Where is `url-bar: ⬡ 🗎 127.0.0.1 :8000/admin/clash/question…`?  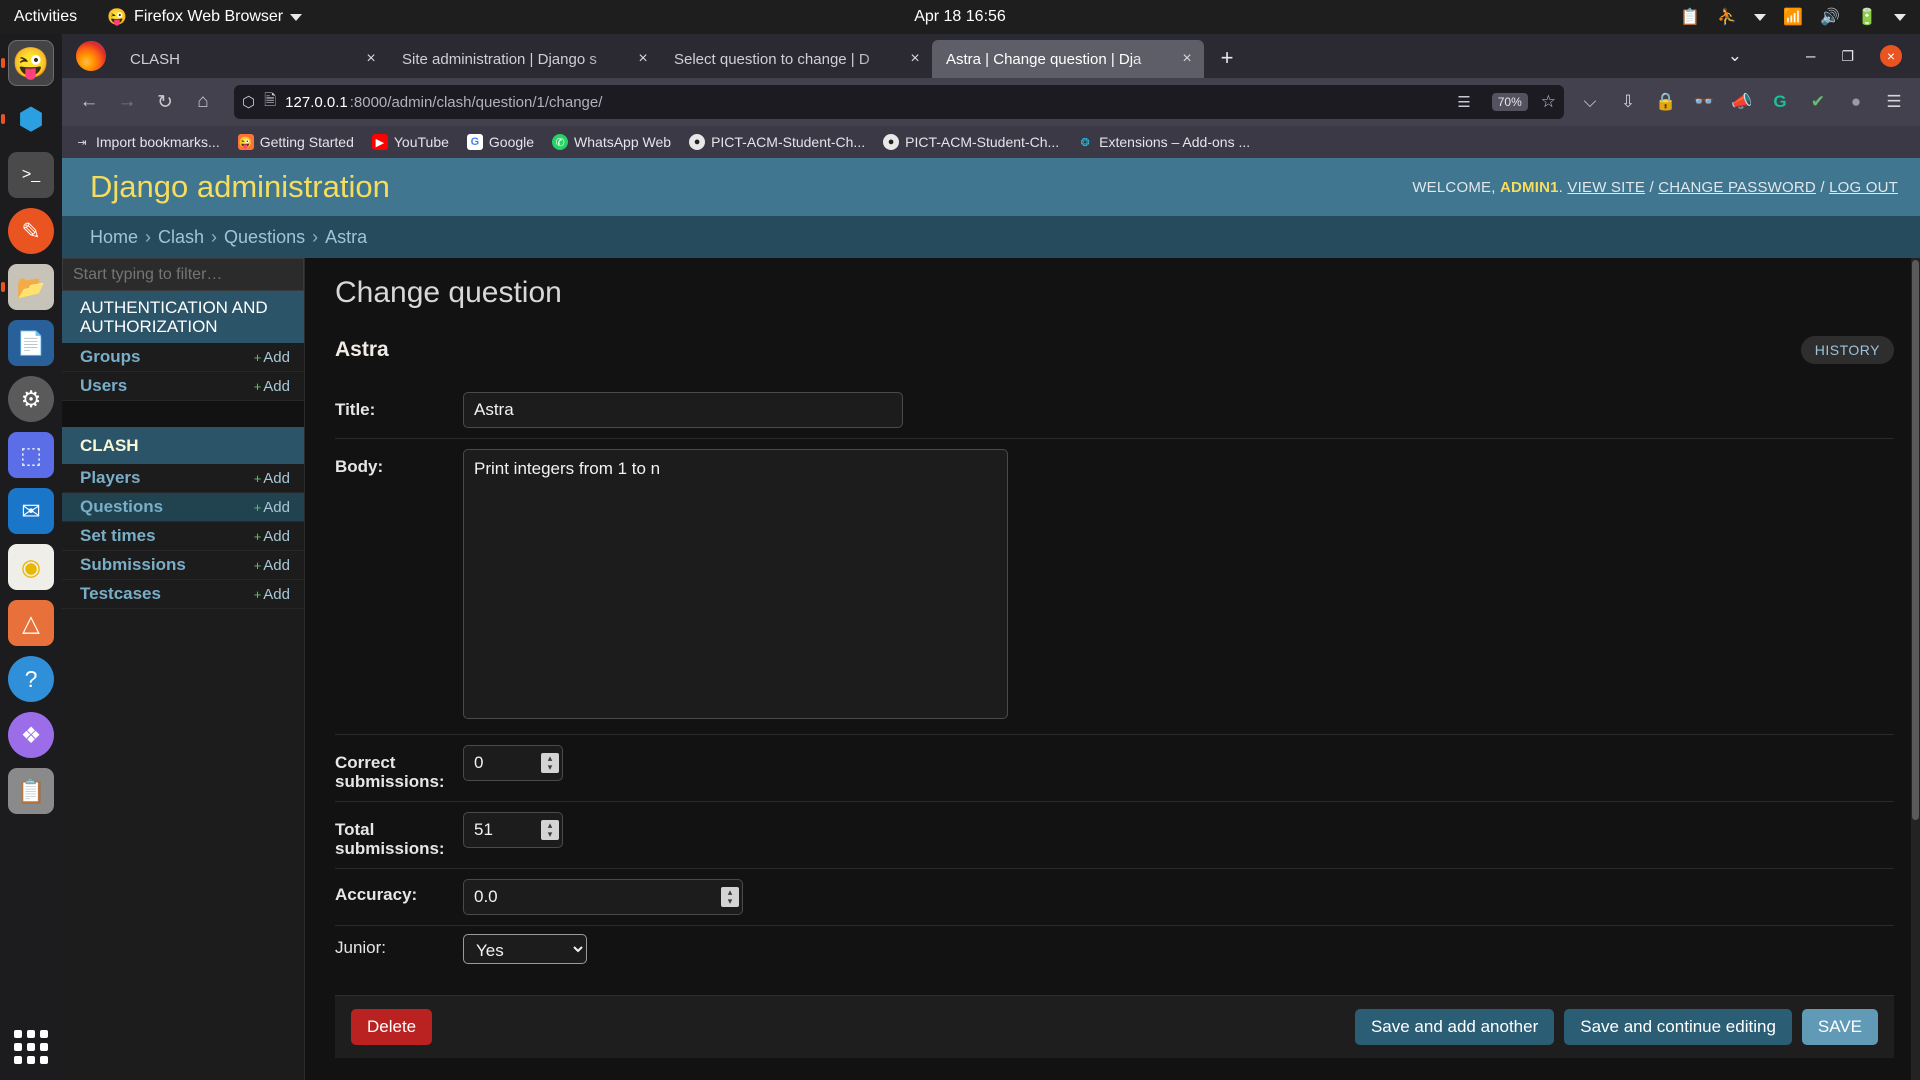 url-bar: ⬡ 🗎 127.0.0.1 :8000/admin/clash/question… is located at coordinates (899, 102).